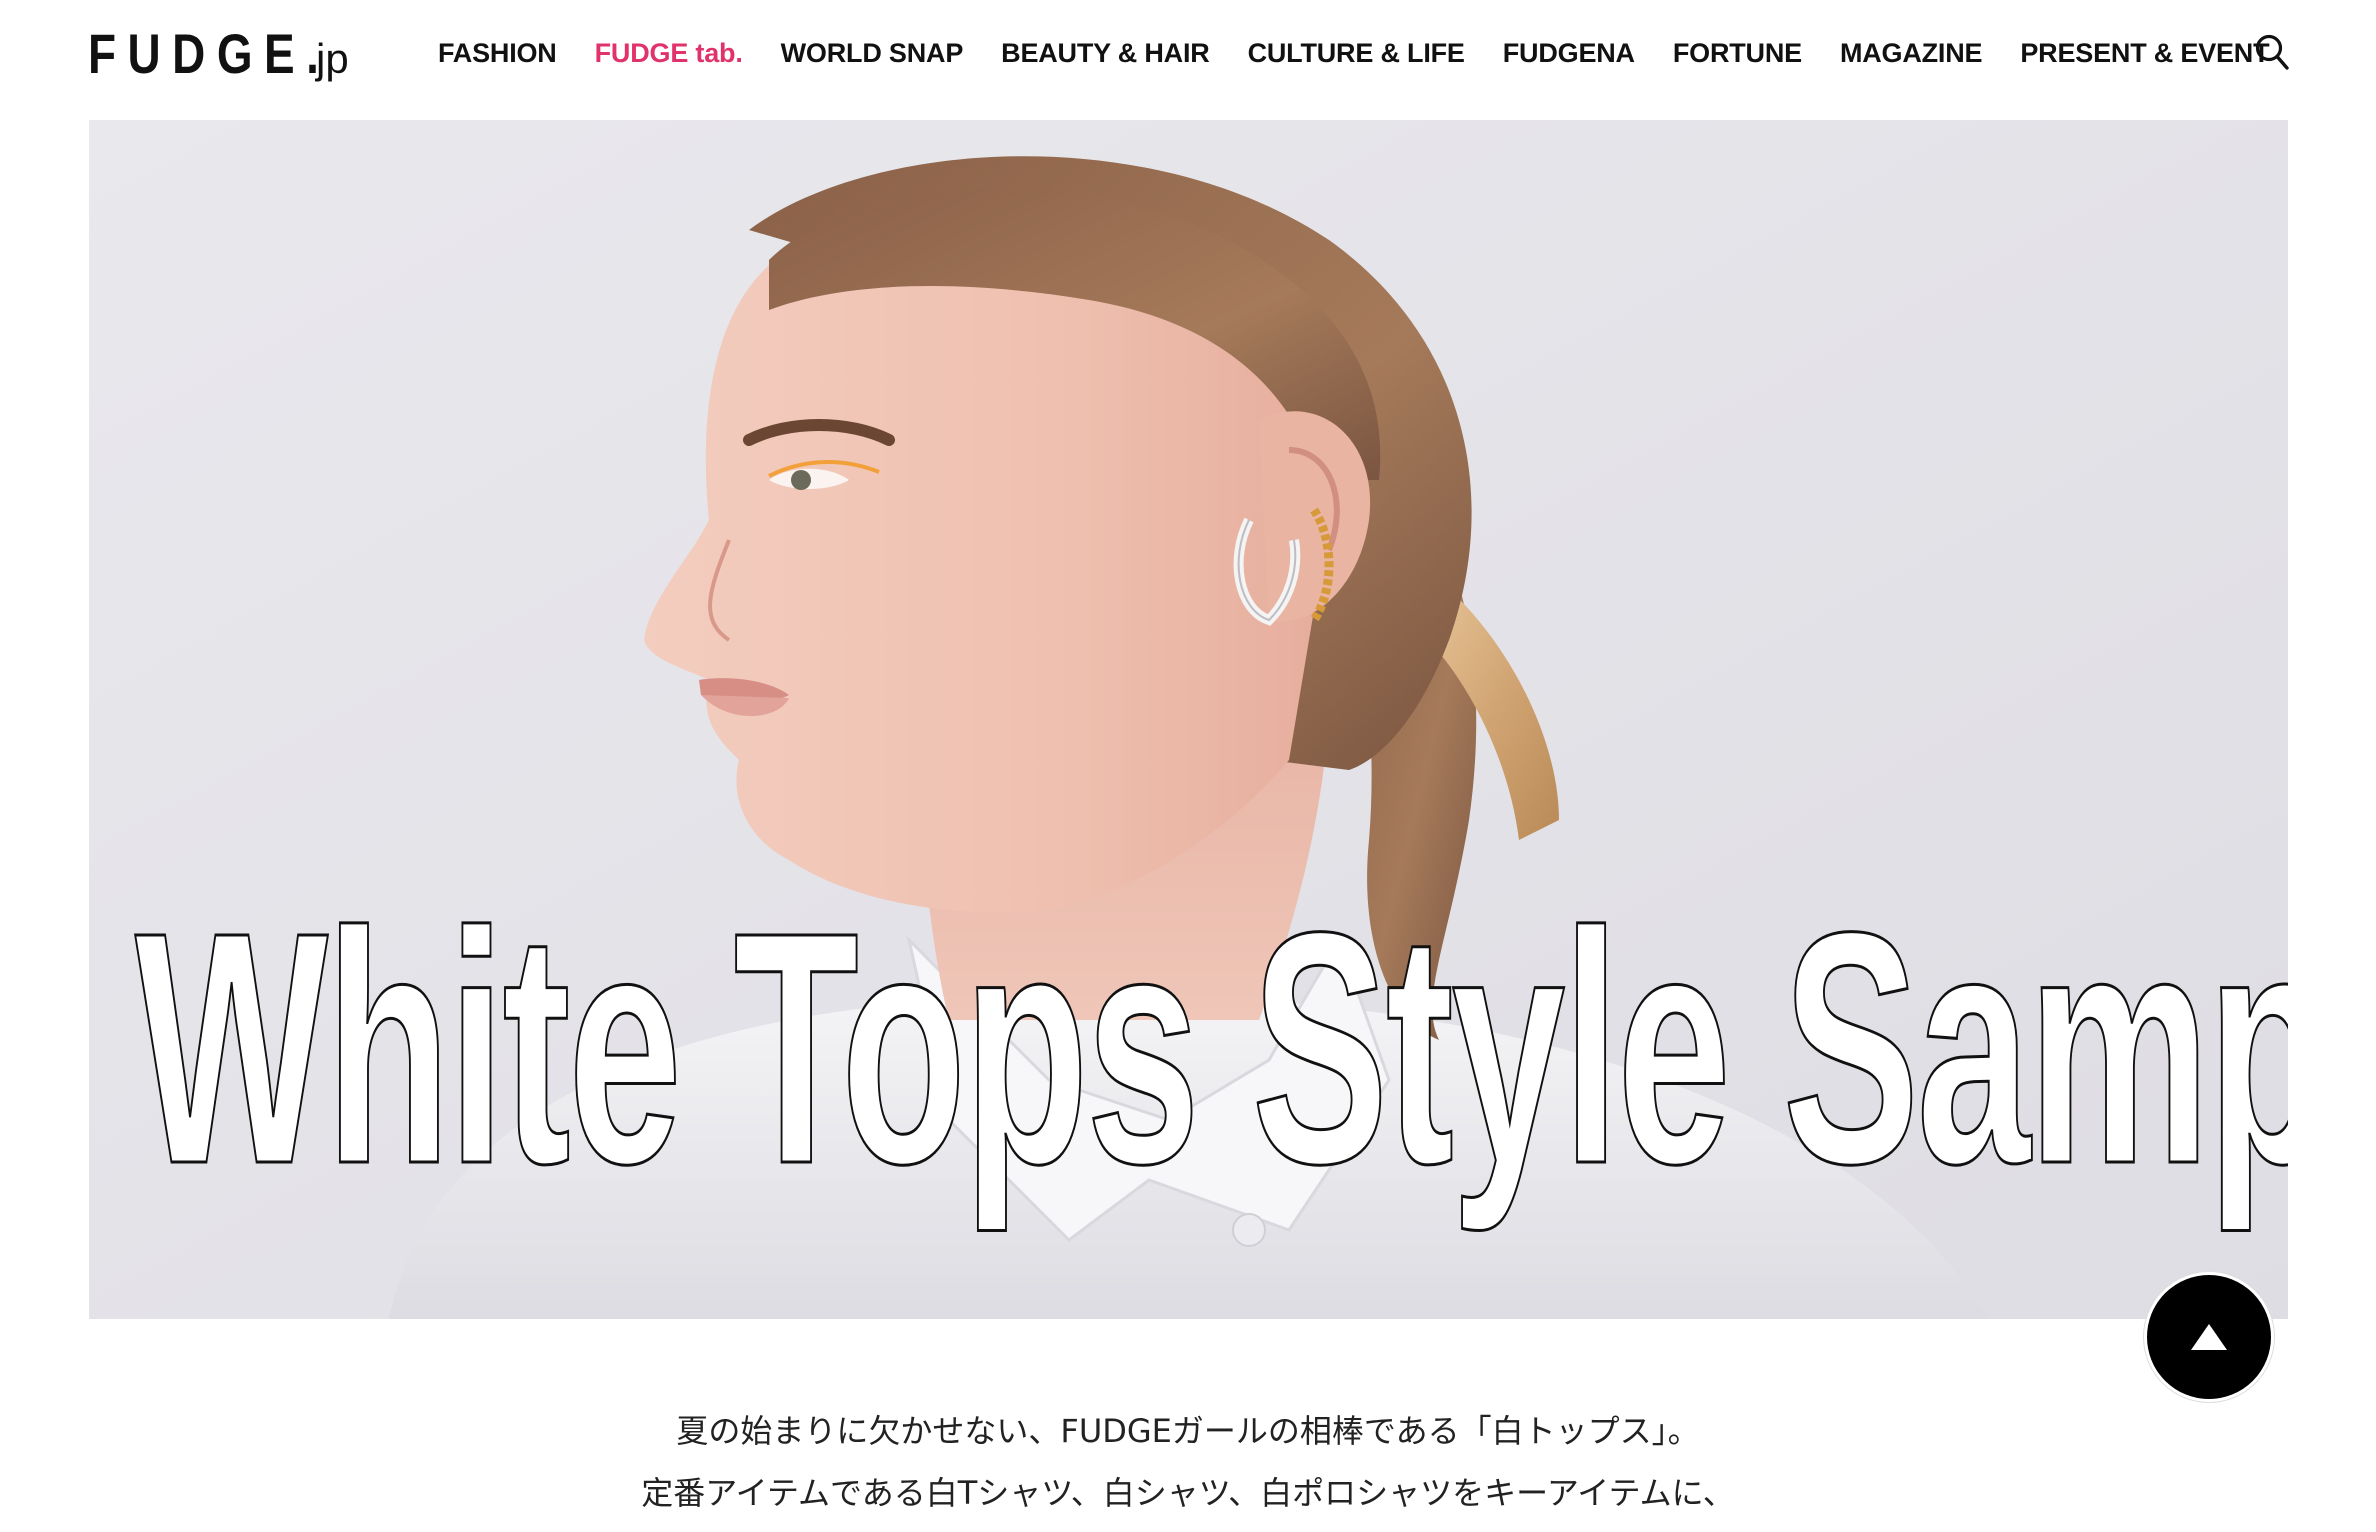 The width and height of the screenshot is (2376, 1532). Describe the element at coordinates (1105, 53) in the screenshot. I see `nav-item-beauty-hair: BEAUTY & HAIR` at that location.